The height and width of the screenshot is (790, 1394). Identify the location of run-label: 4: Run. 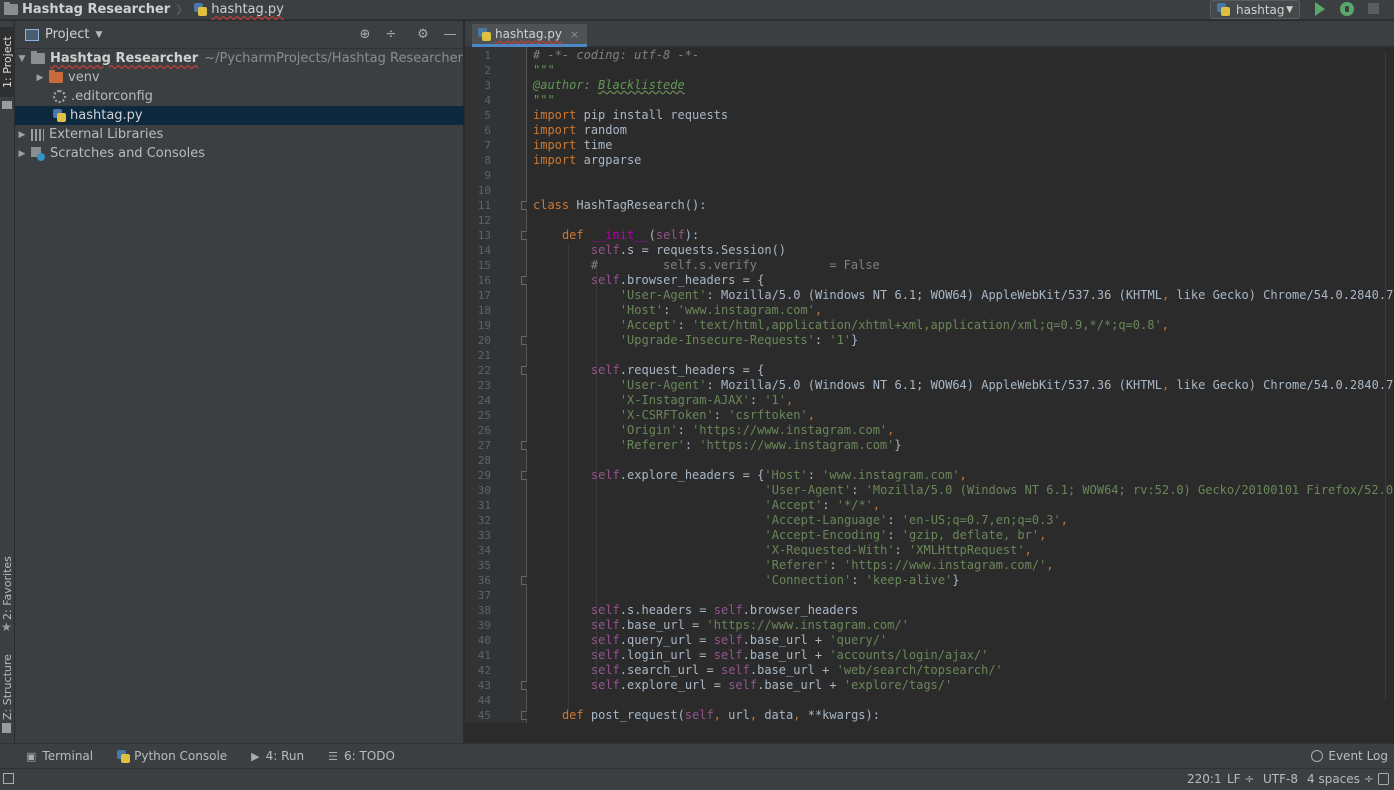
(285, 756).